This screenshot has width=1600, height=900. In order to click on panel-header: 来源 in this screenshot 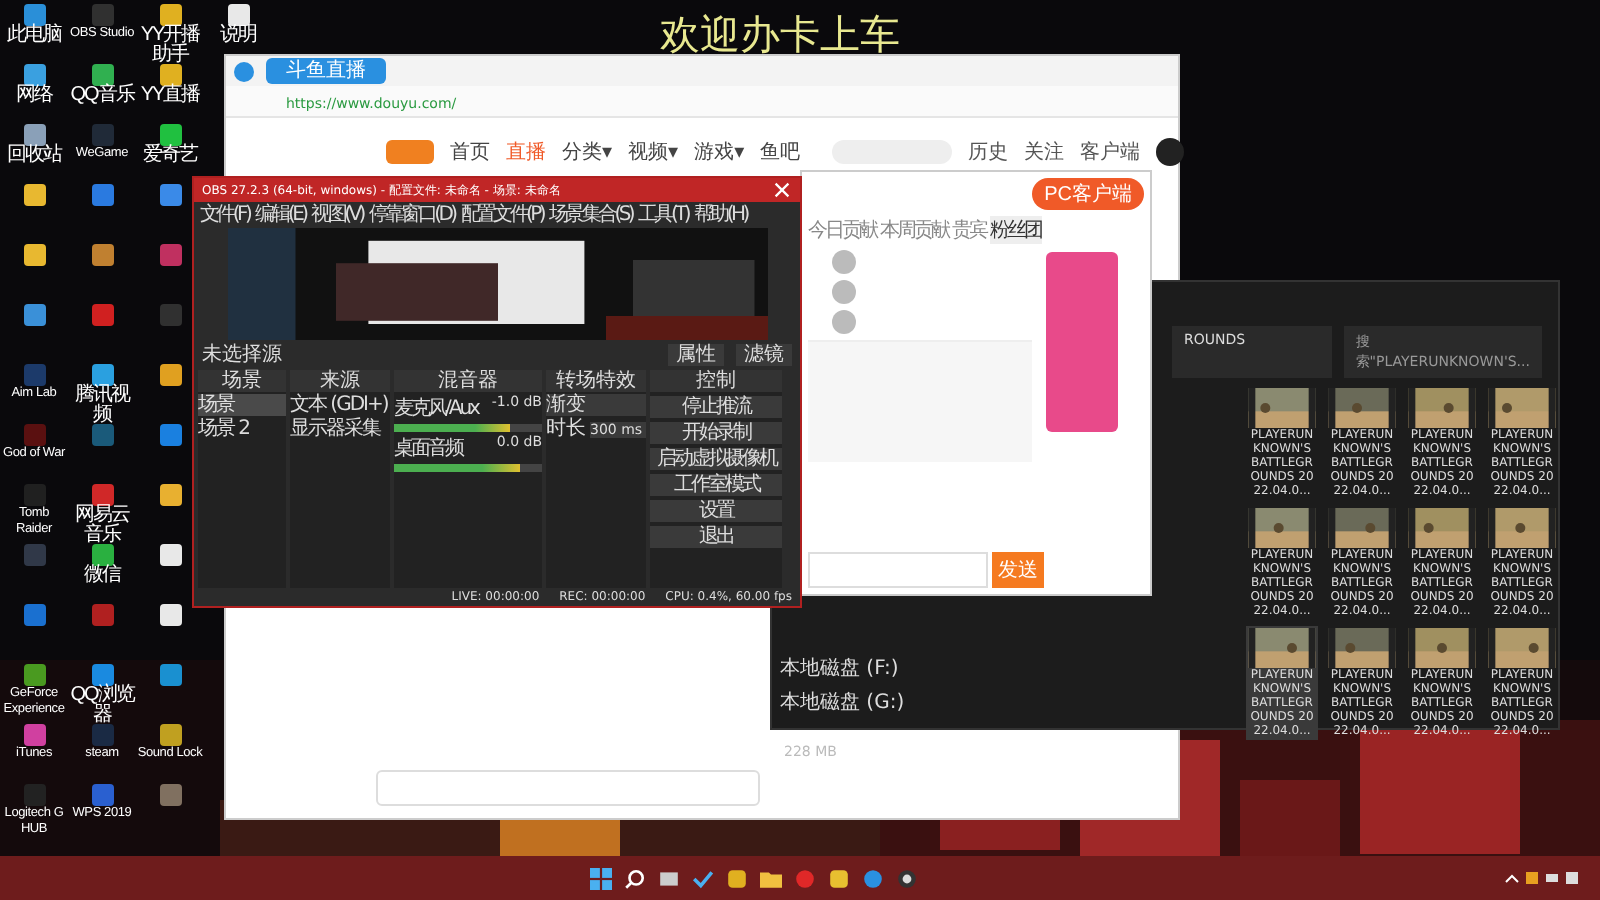, I will do `click(340, 381)`.